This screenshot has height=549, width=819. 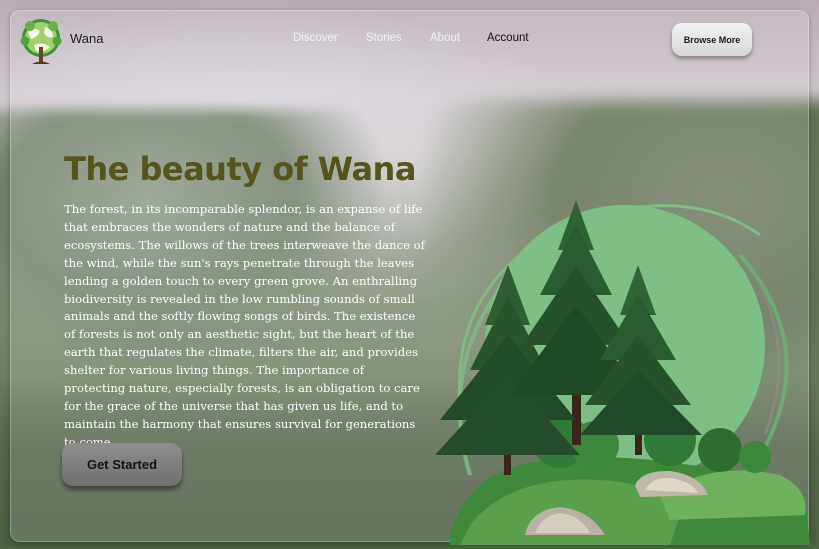 I want to click on nav-item-stories: Stories, so click(x=384, y=38).